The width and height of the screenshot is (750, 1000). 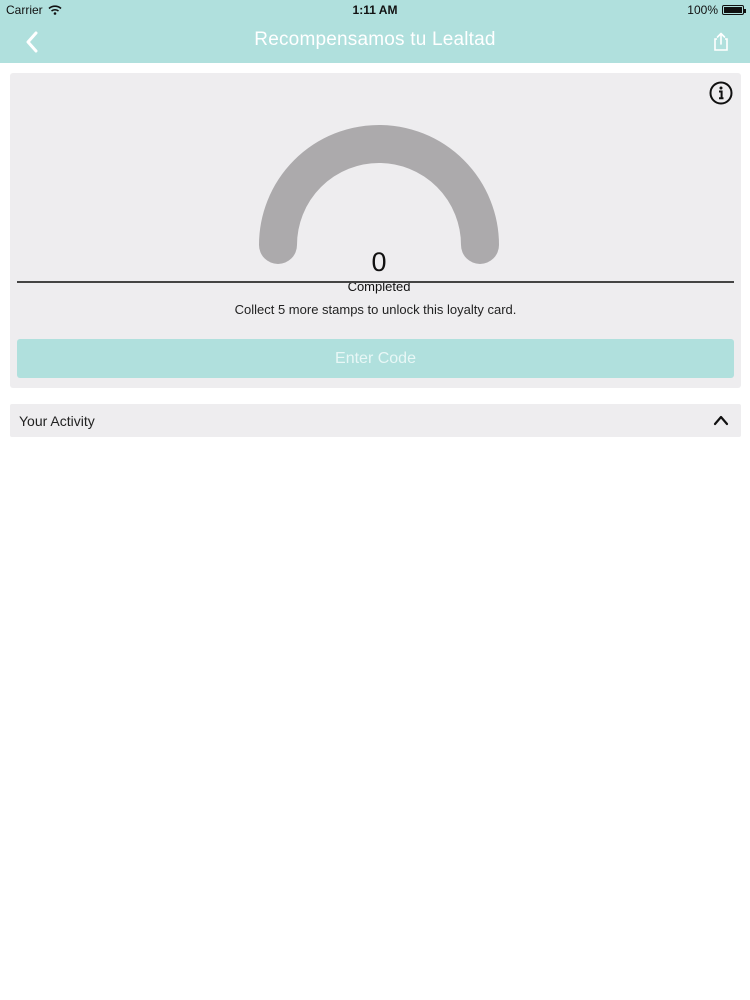 What do you see at coordinates (379, 209) in the screenshot?
I see `progress-gauge: 0 Completed` at bounding box center [379, 209].